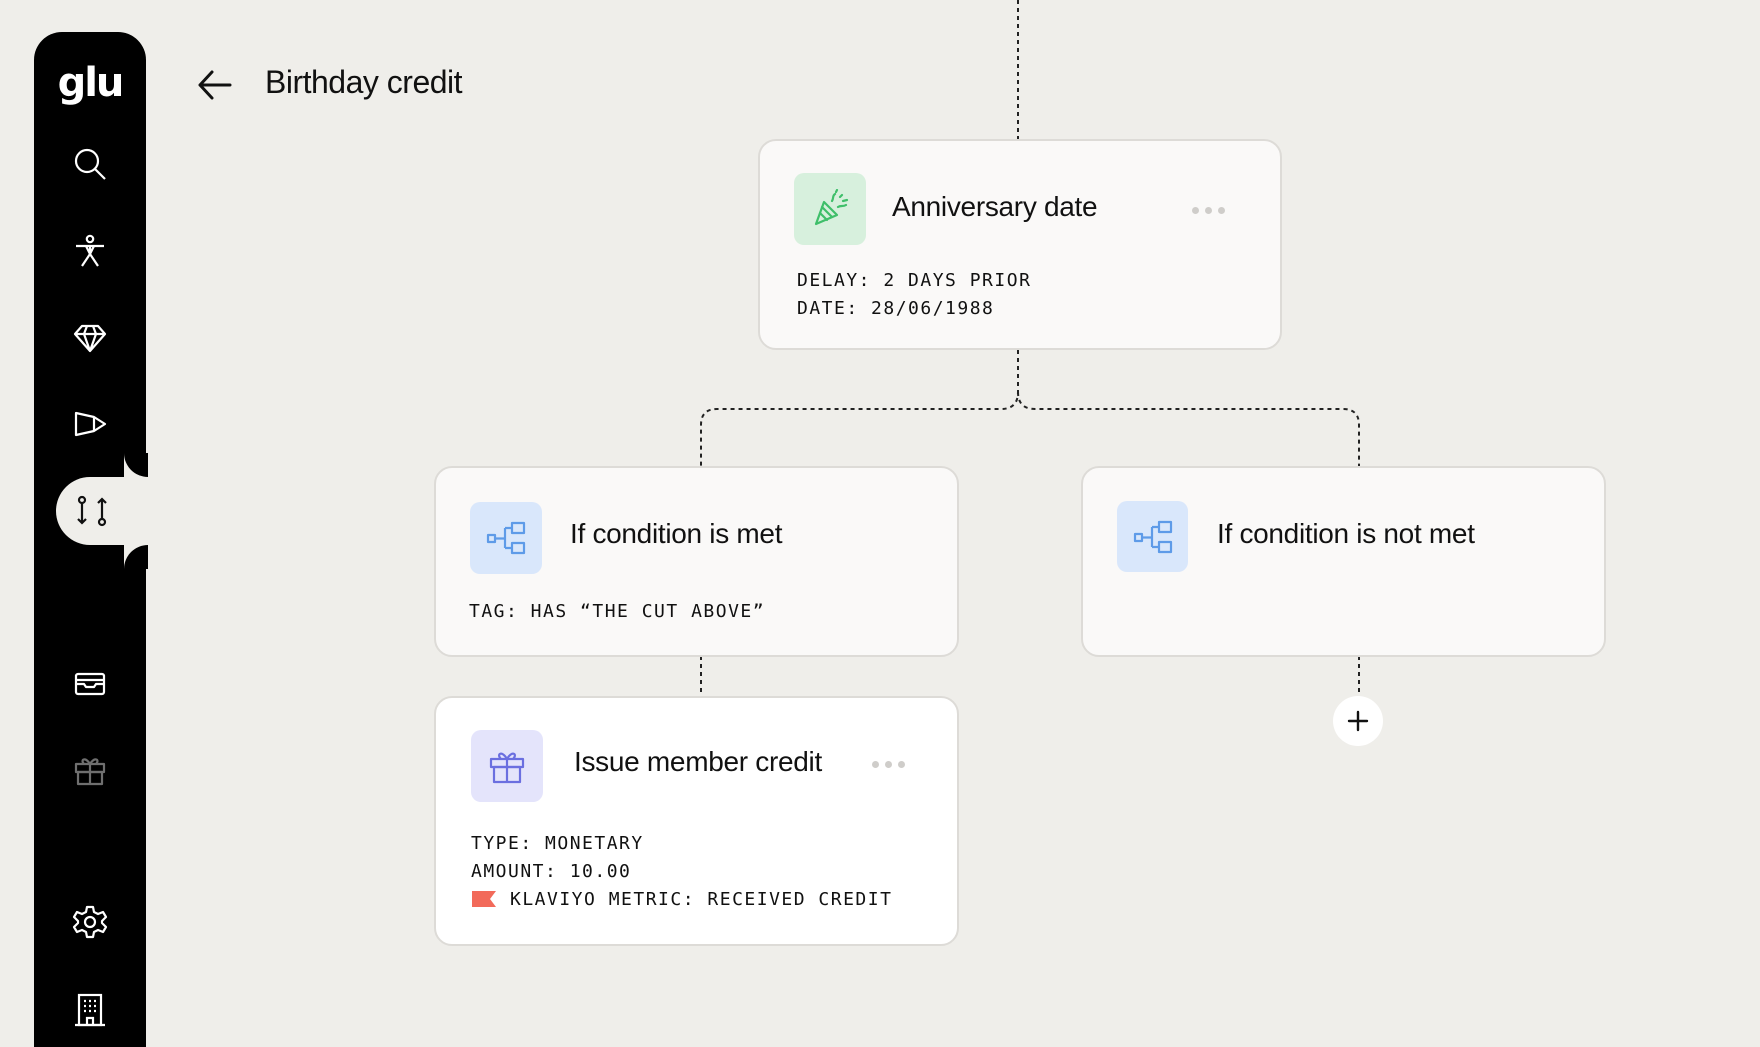 The image size is (1760, 1047). I want to click on page-title: Birthday credit, so click(364, 82).